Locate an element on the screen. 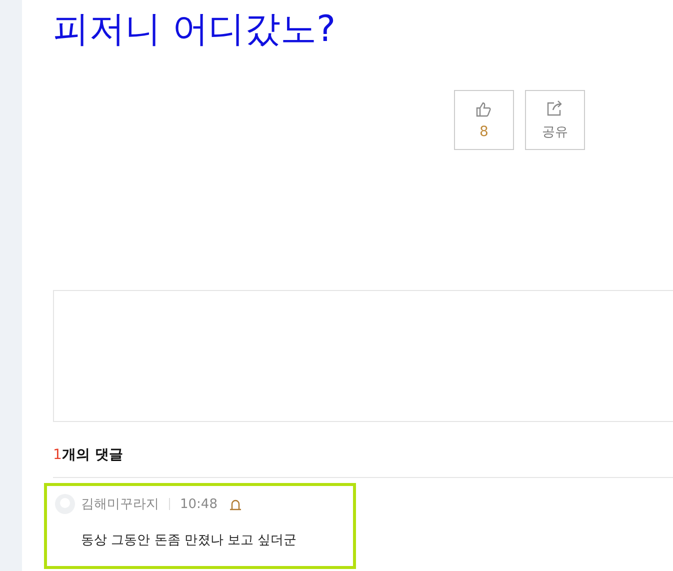 The height and width of the screenshot is (571, 673). report-icon is located at coordinates (235, 504).